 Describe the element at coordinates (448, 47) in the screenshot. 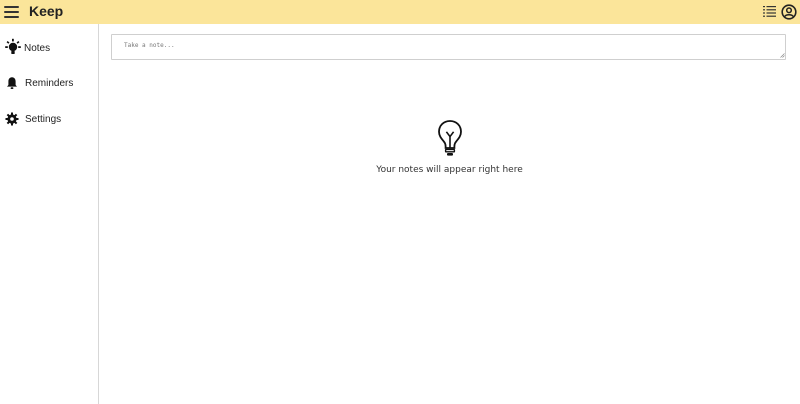

I see `take-note-input` at that location.